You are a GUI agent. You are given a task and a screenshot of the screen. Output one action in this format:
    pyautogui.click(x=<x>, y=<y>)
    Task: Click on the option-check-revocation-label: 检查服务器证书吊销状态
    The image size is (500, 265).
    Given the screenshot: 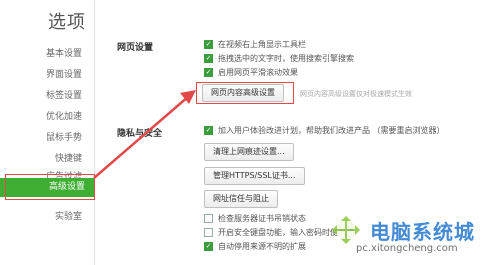 What is the action you would take?
    pyautogui.click(x=262, y=218)
    